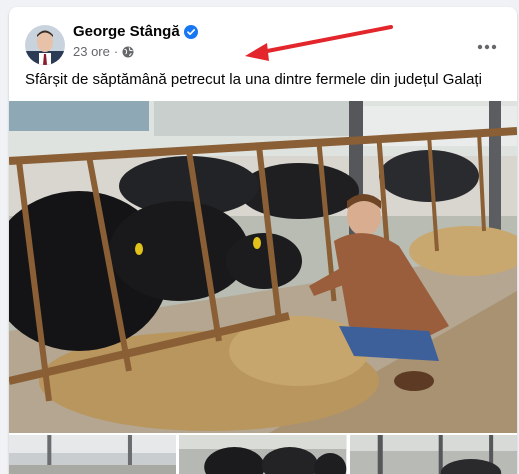  I want to click on author-name: George Stângă, so click(126, 31).